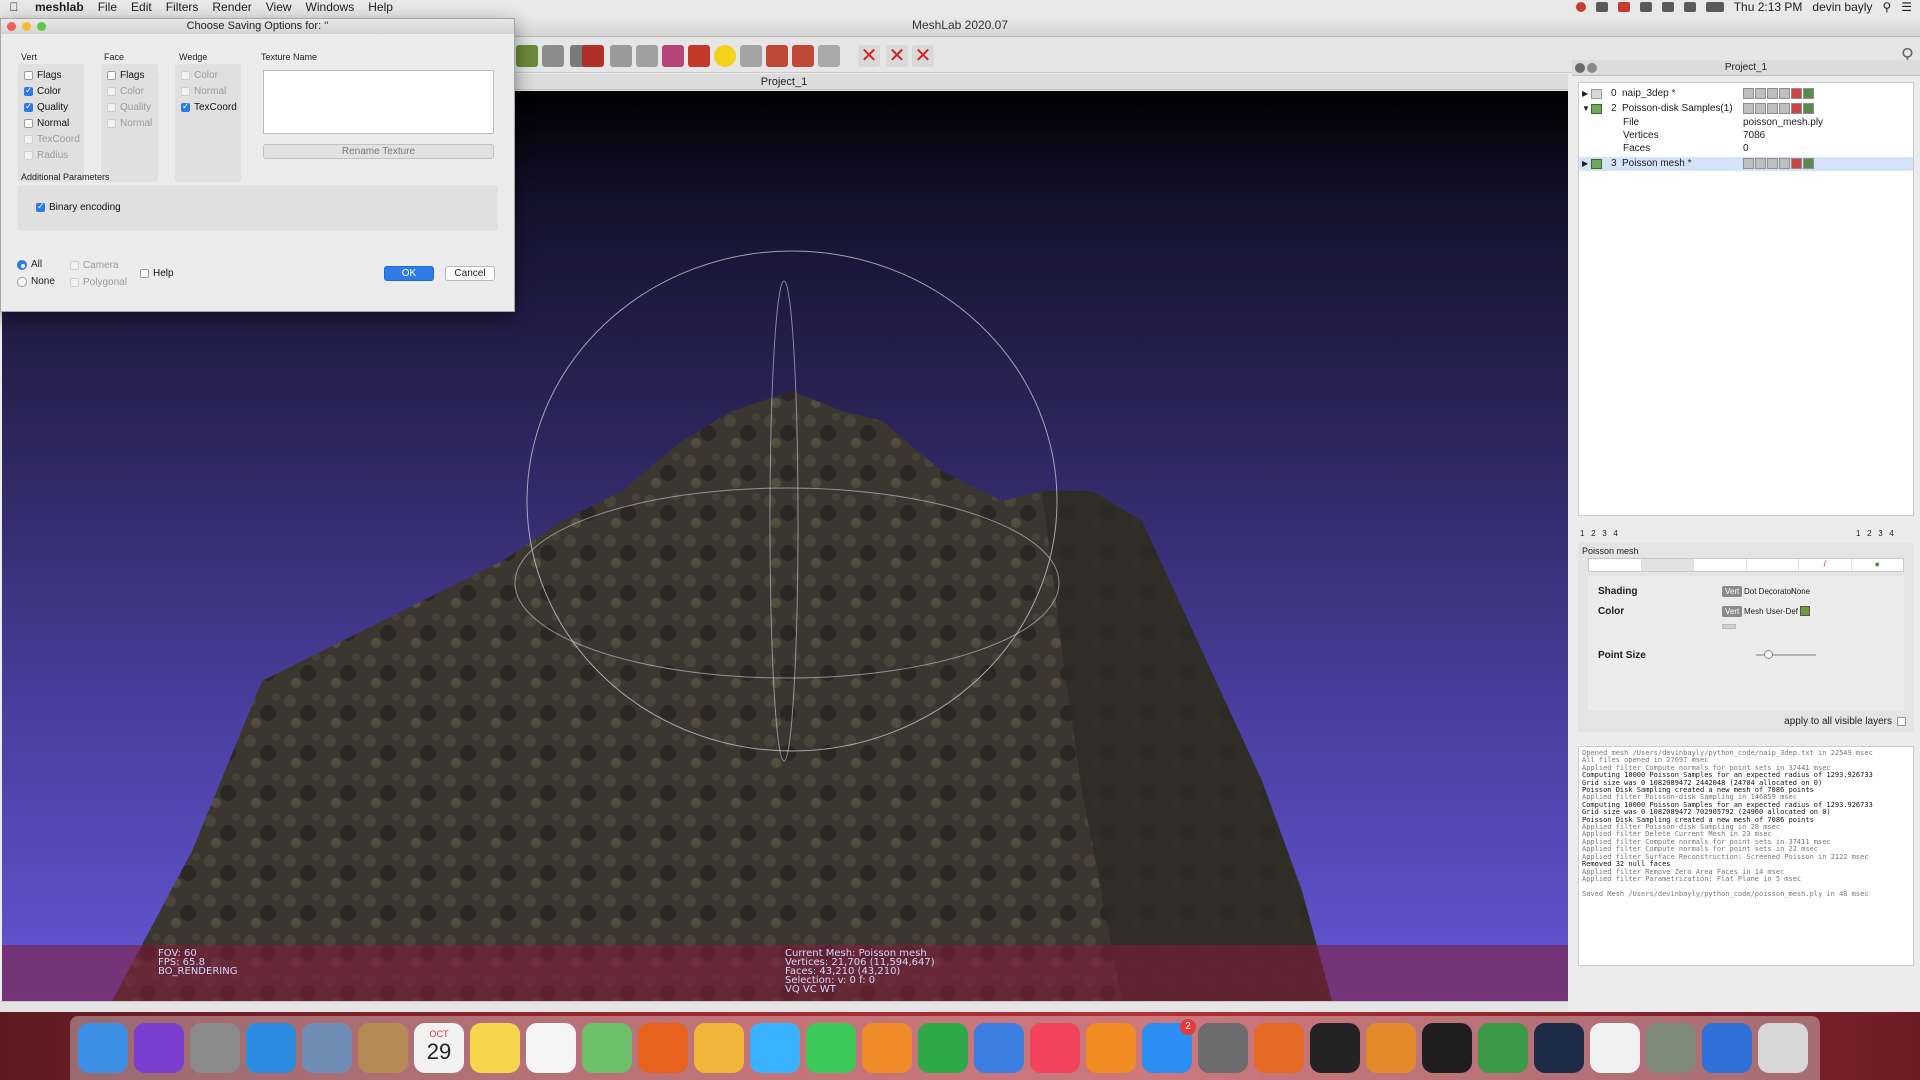  I want to click on creative-cloud-icon, so click(1623, 7).